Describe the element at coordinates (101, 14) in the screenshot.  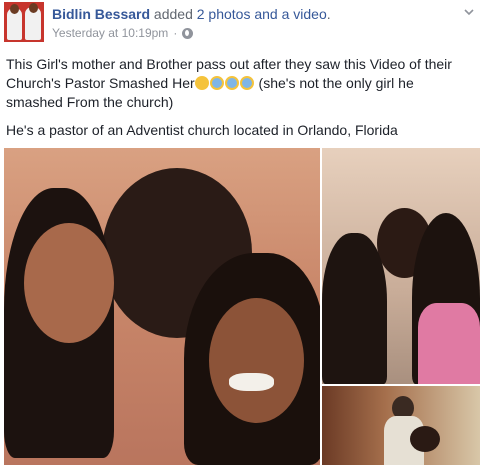
I see `author-name: Bidlin Bessard` at that location.